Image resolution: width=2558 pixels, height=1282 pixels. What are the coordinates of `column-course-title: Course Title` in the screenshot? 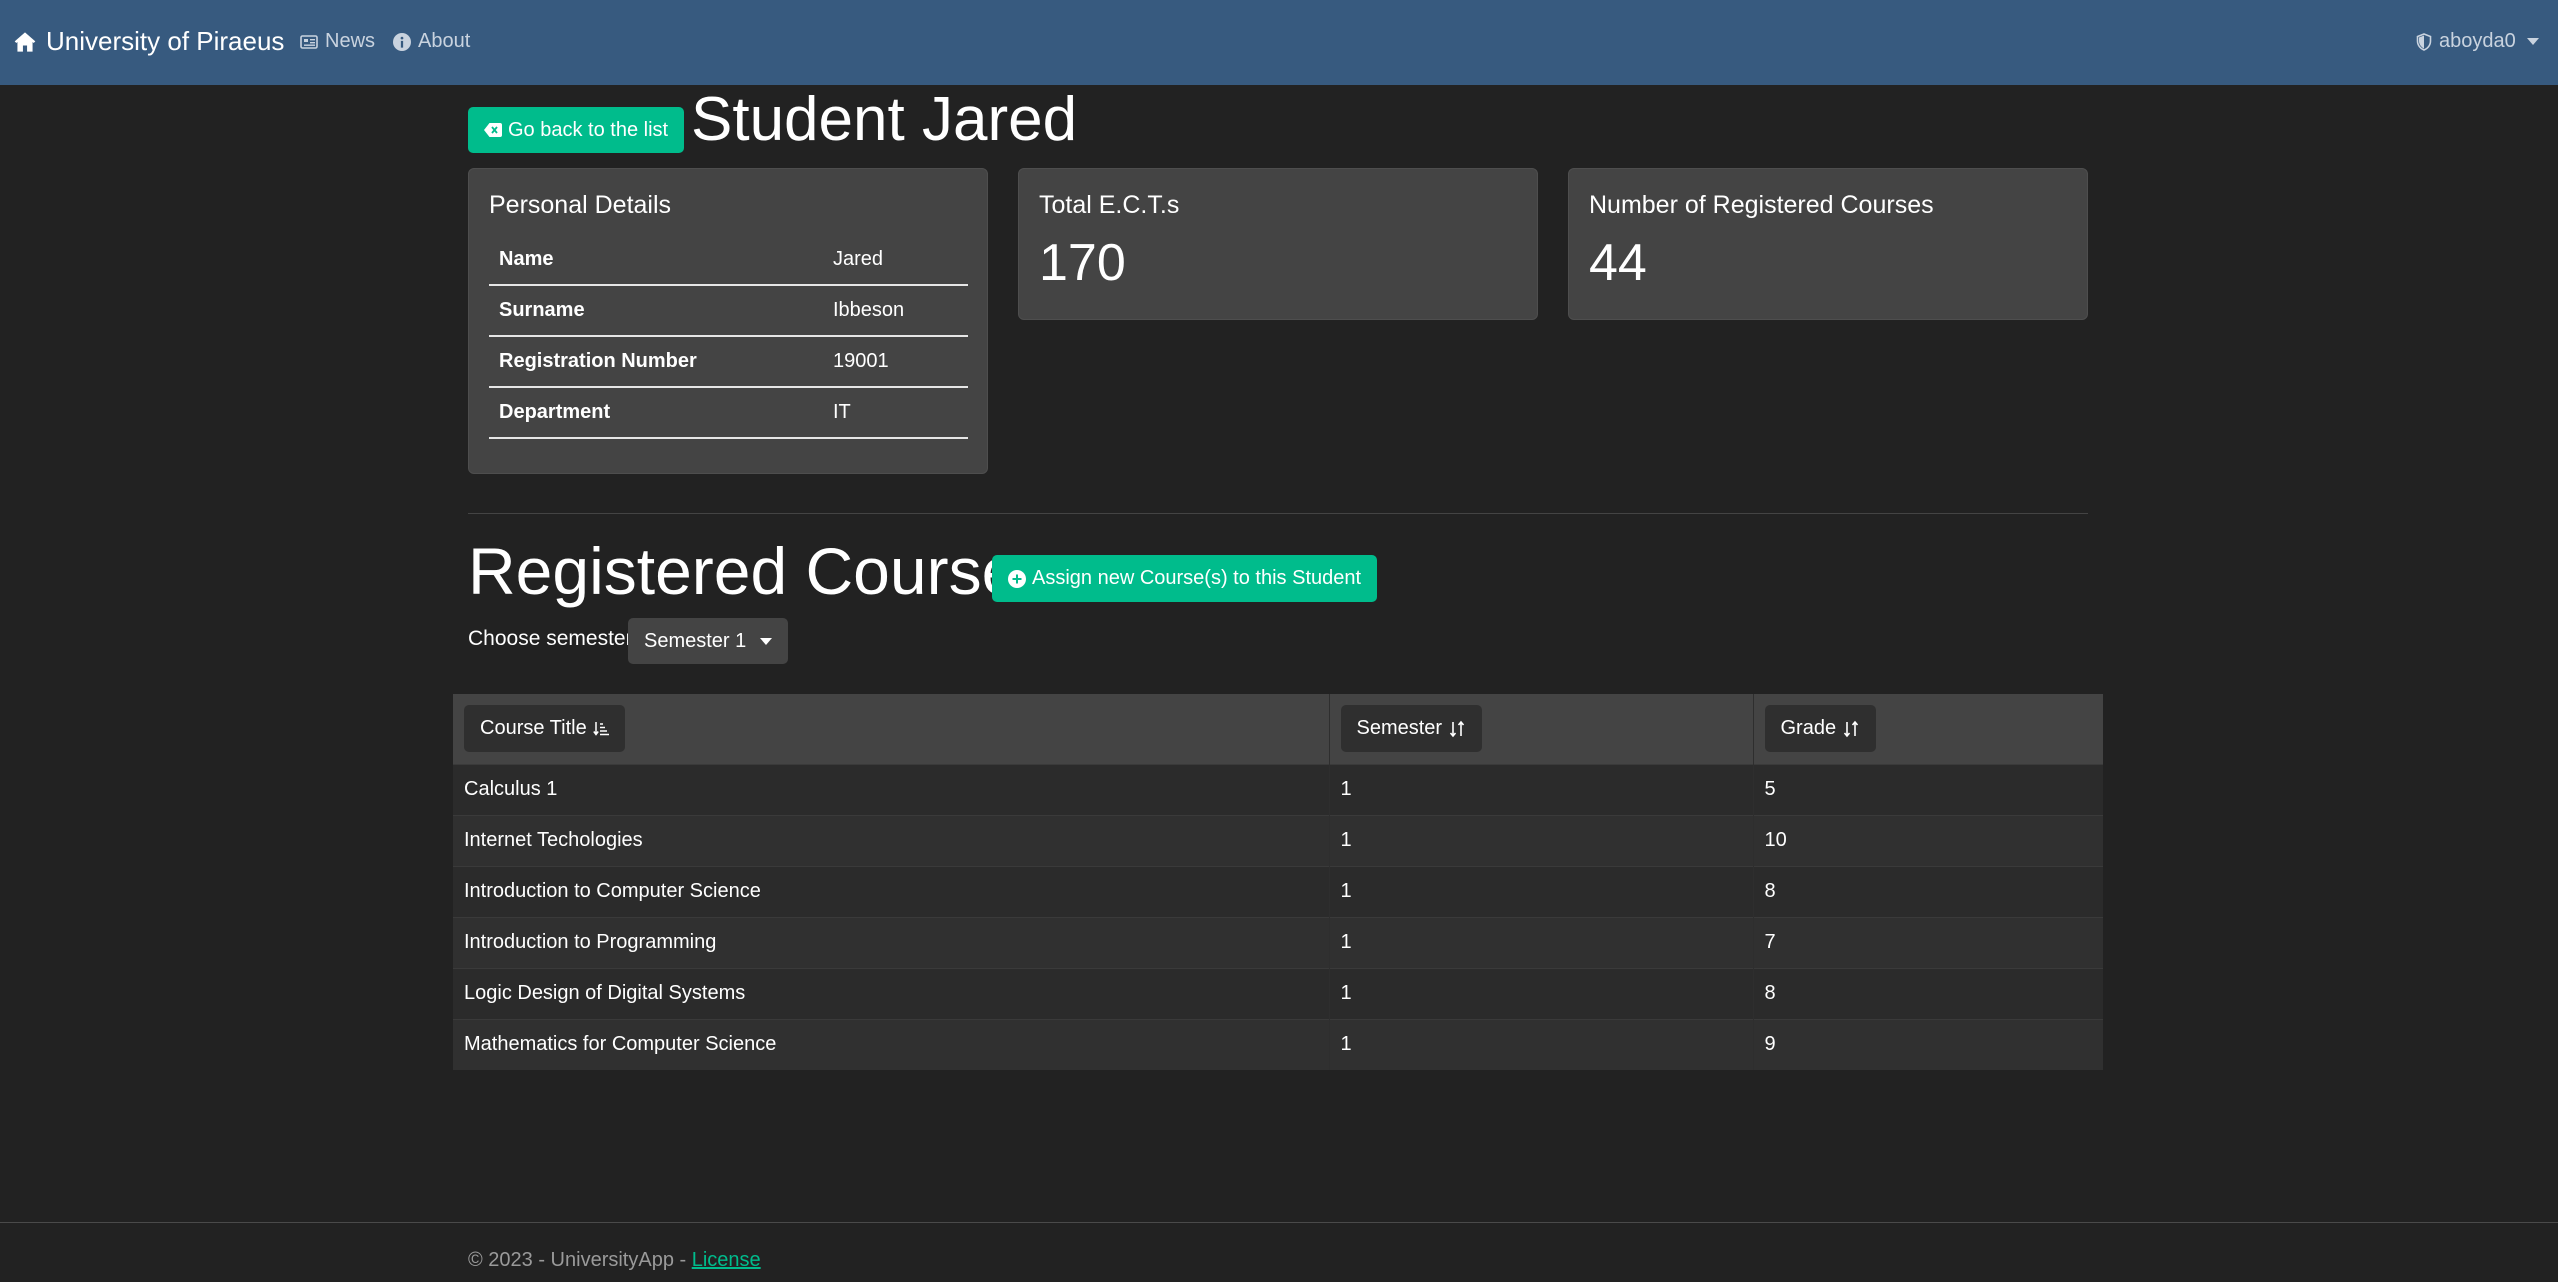 It's located at (891, 729).